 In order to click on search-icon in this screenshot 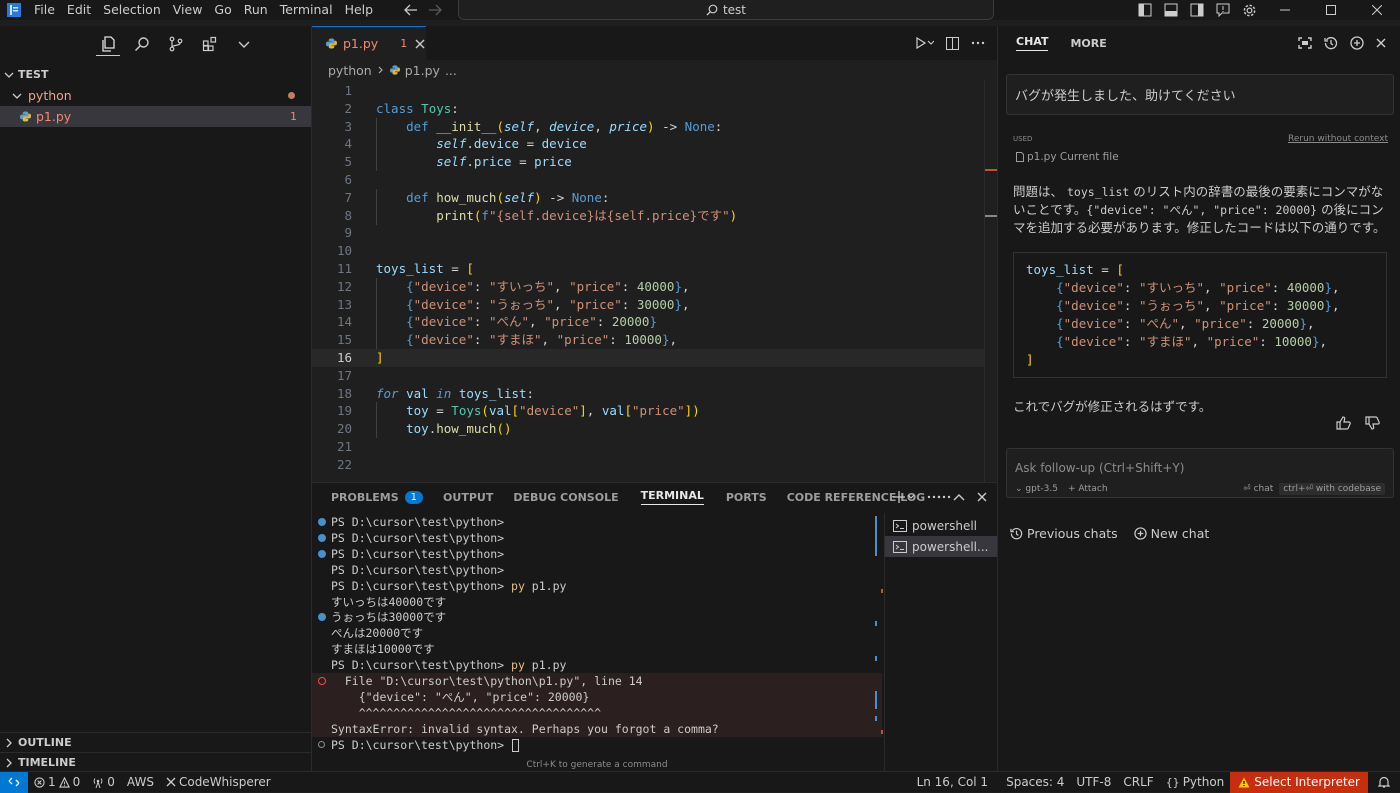, I will do `click(142, 44)`.